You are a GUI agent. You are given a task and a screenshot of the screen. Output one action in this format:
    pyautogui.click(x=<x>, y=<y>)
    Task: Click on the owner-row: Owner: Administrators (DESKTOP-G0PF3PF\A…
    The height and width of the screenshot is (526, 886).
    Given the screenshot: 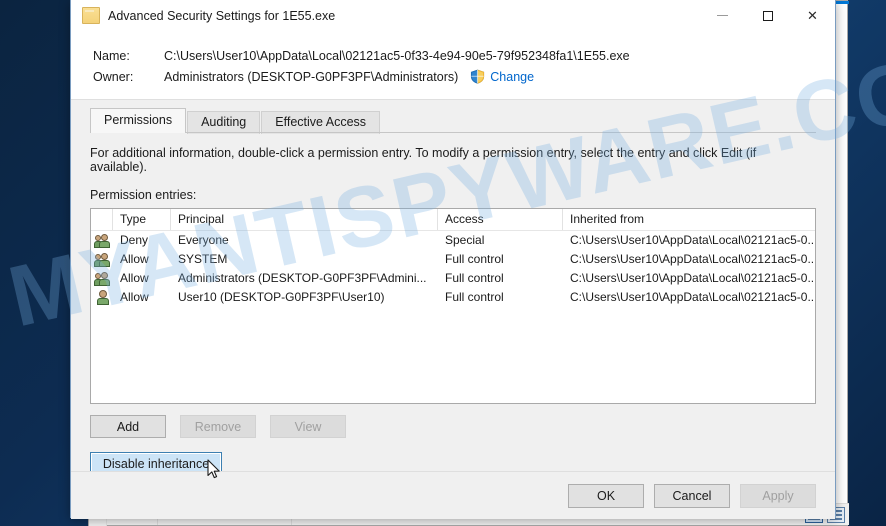 What is the action you would take?
    pyautogui.click(x=453, y=76)
    